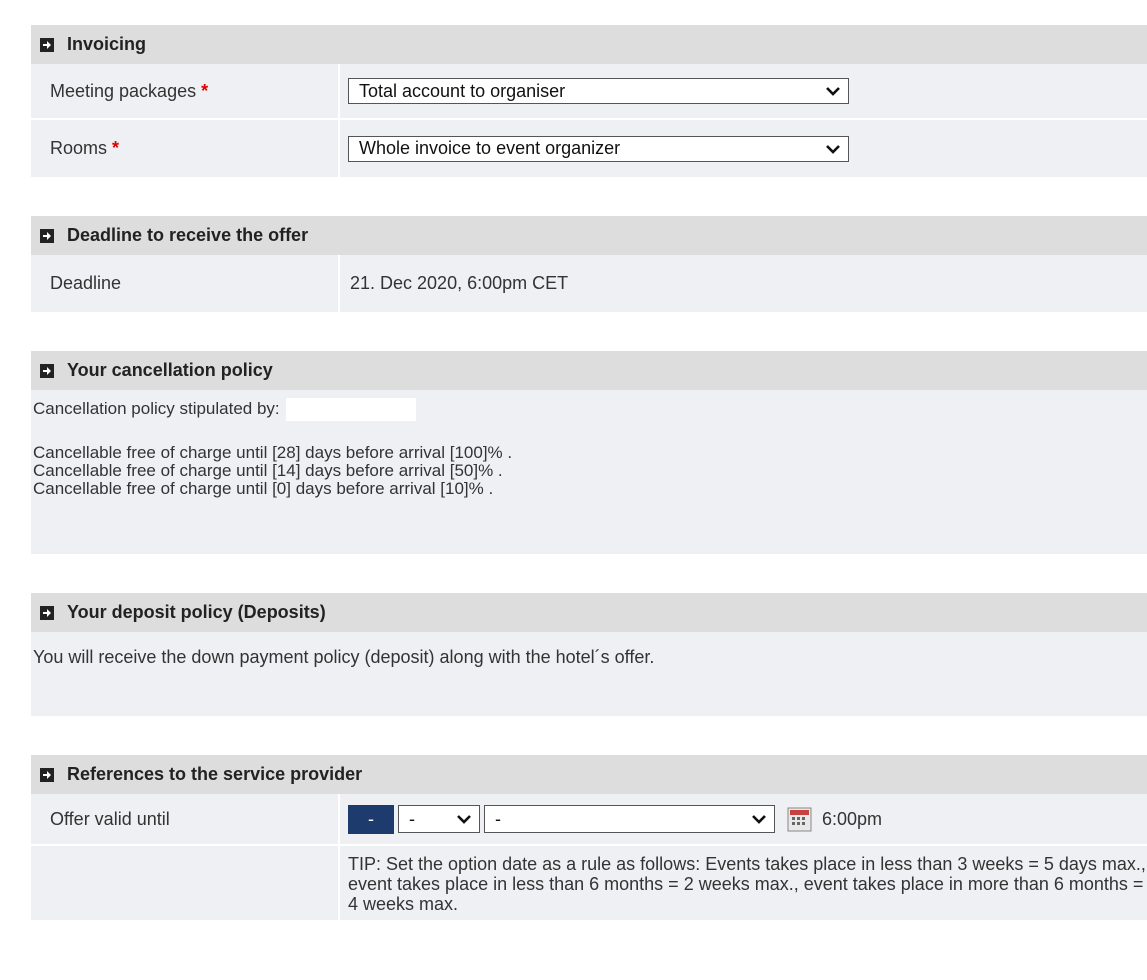 This screenshot has height=980, width=1147. Describe the element at coordinates (462, 90) in the screenshot. I see `meeting-packages-selected: Total account to organiser` at that location.